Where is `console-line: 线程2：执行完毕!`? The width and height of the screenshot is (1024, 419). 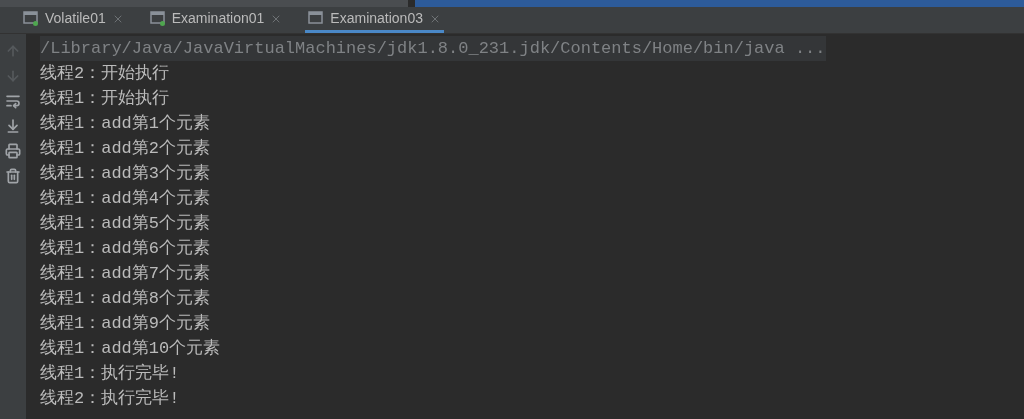
console-line: 线程2：执行完毕! is located at coordinates (110, 398).